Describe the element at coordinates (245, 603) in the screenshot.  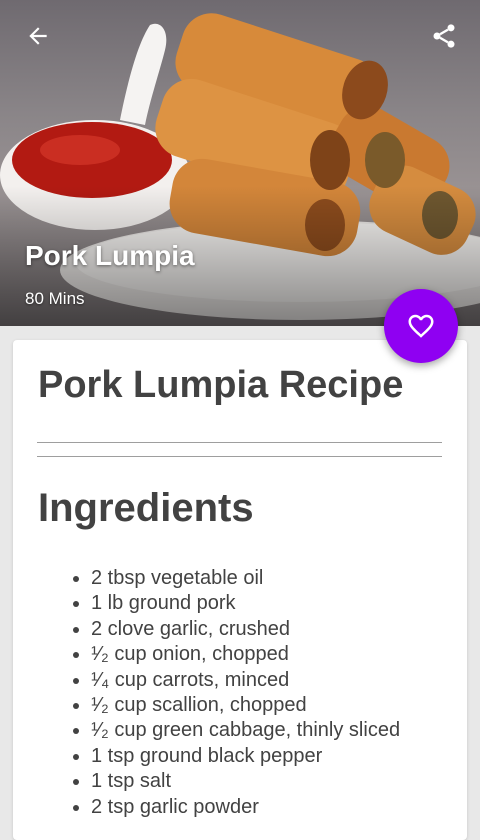
I see `ingredient-item: 1 lb ground pork` at that location.